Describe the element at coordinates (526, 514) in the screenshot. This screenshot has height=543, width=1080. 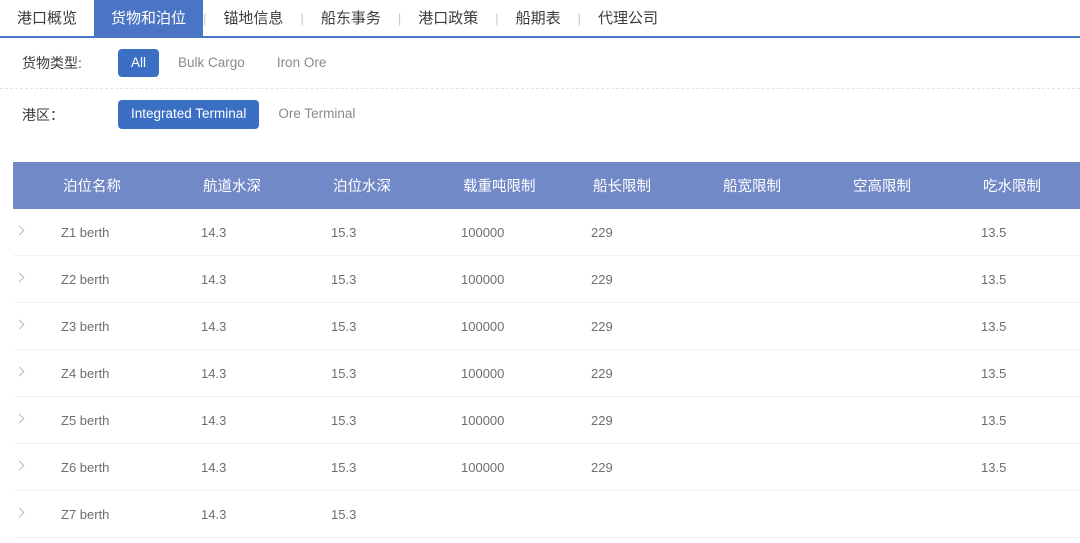
I see `row-6-cell-dwt_limit` at that location.